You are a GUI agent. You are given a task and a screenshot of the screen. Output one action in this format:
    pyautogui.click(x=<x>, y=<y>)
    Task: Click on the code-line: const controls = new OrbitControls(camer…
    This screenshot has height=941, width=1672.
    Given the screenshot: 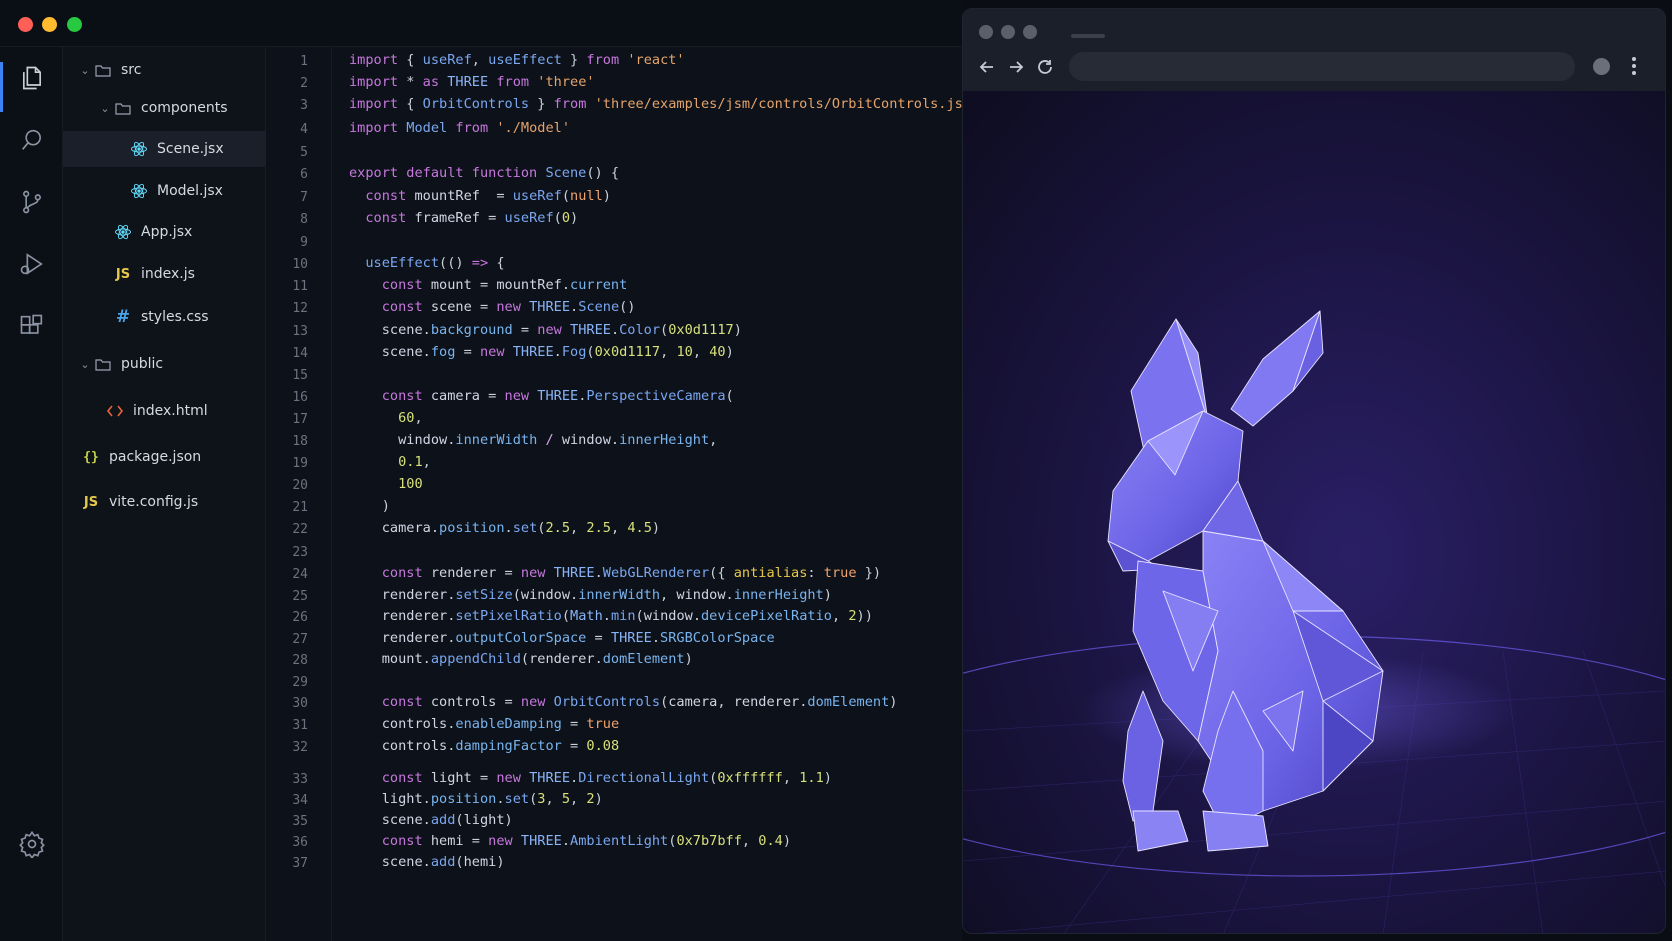 What is the action you would take?
    pyautogui.click(x=623, y=702)
    